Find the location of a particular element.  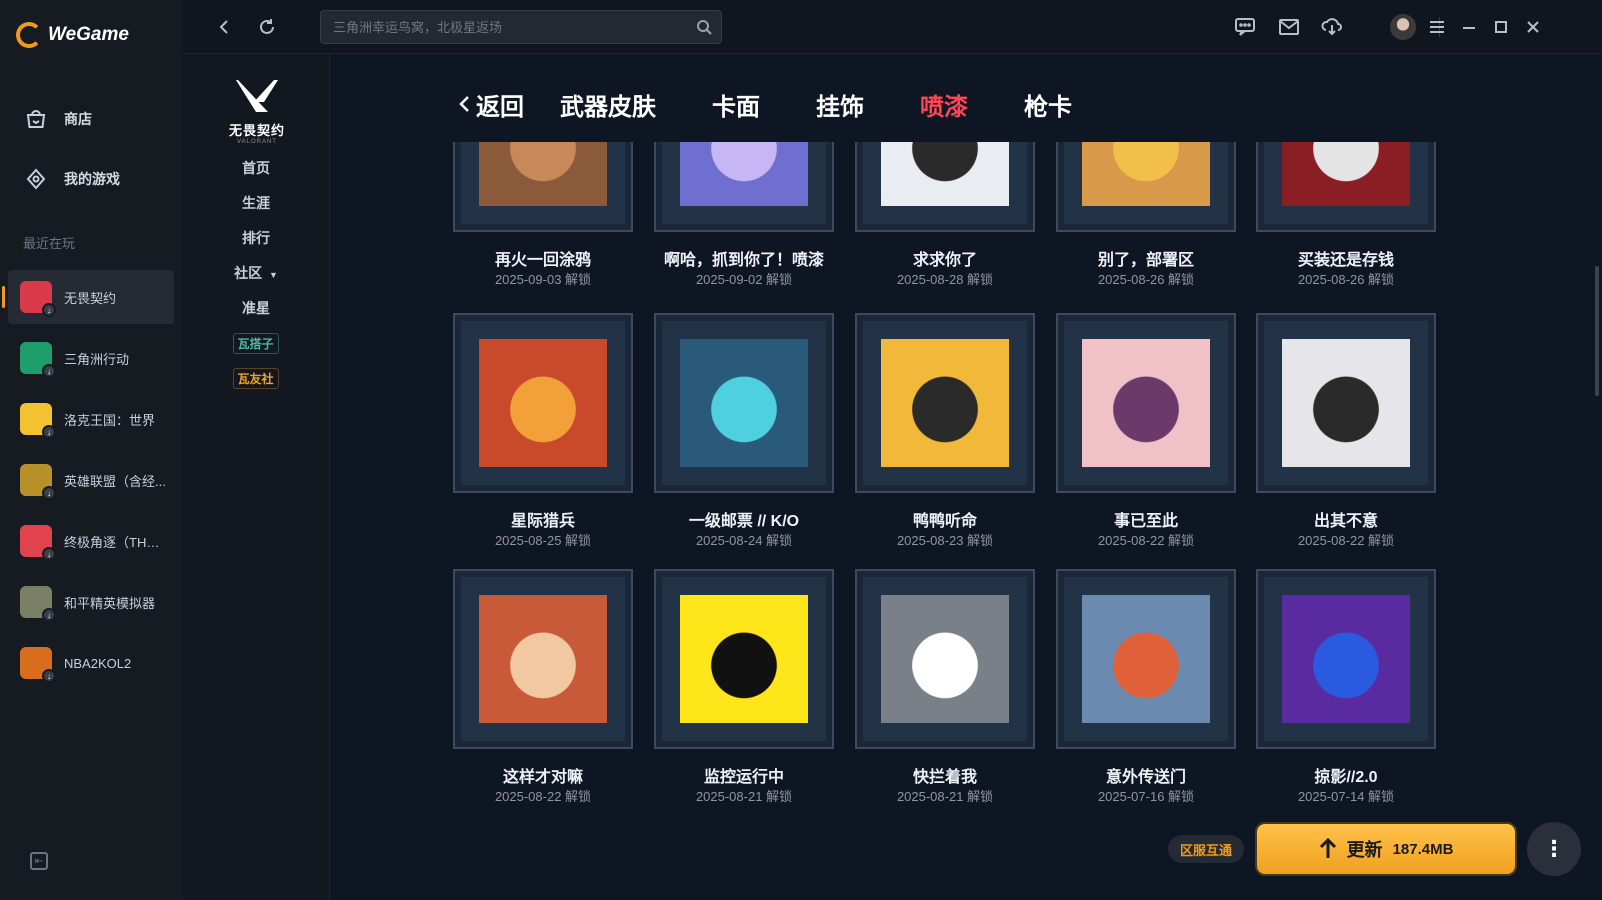

gamepad-icon is located at coordinates (36, 179).